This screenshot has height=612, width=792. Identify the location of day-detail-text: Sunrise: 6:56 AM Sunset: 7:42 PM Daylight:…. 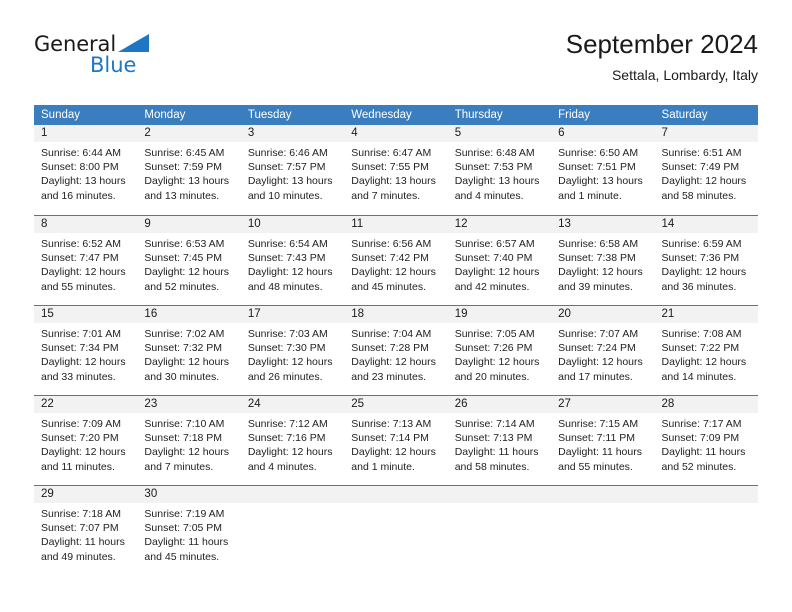
(395, 263).